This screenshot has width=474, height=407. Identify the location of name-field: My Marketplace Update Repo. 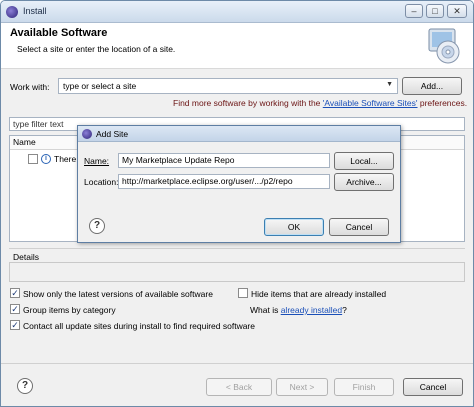
(224, 160).